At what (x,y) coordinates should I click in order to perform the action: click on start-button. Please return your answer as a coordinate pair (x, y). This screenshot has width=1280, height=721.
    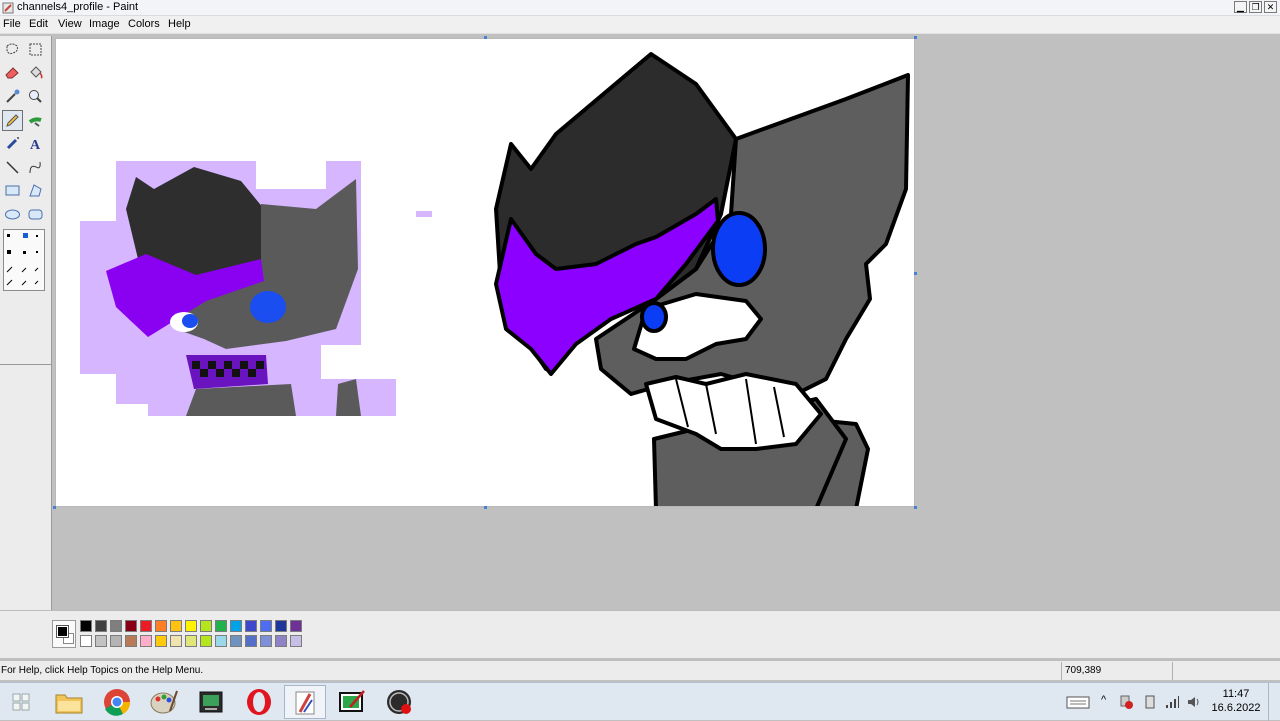
    Looking at the image, I should click on (21, 702).